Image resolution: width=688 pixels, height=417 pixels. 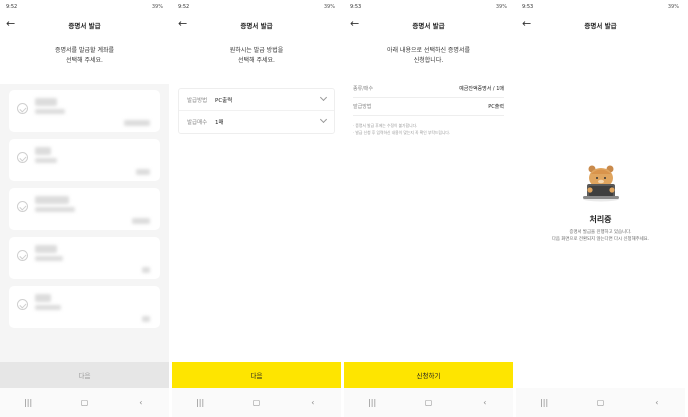 I want to click on field-value: PC출력, so click(x=224, y=100).